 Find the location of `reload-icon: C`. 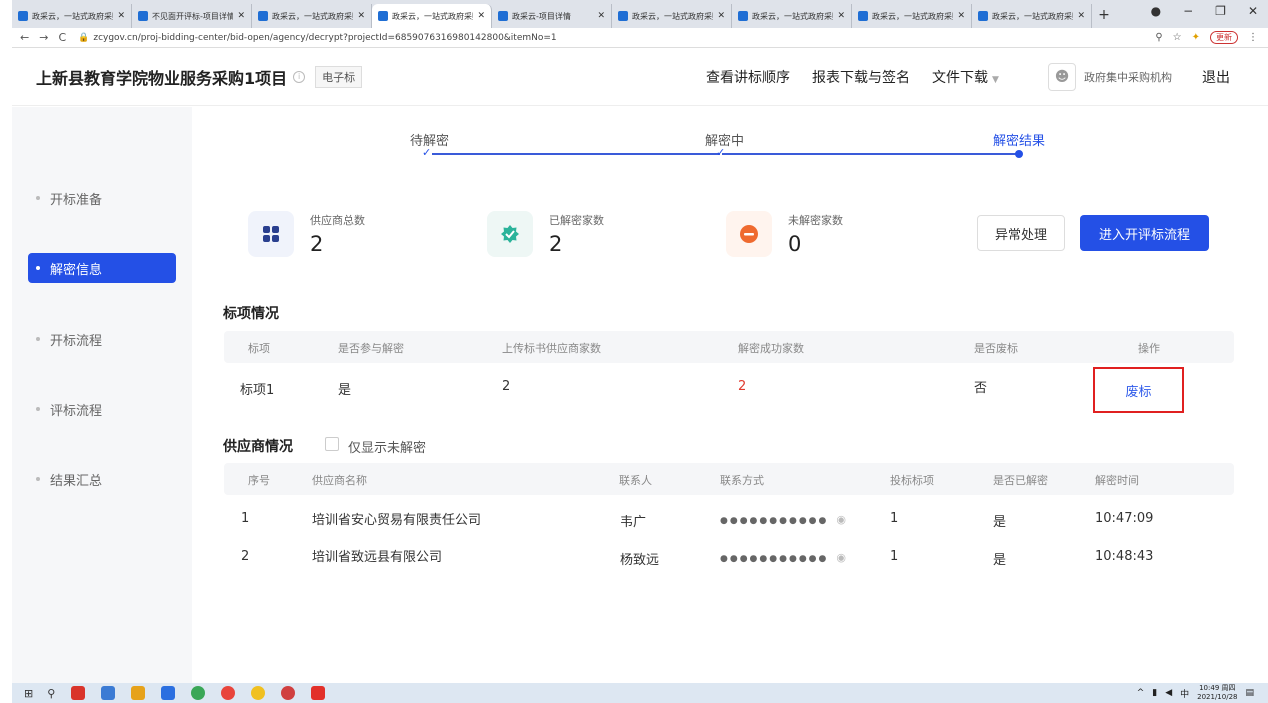

reload-icon: C is located at coordinates (62, 37).